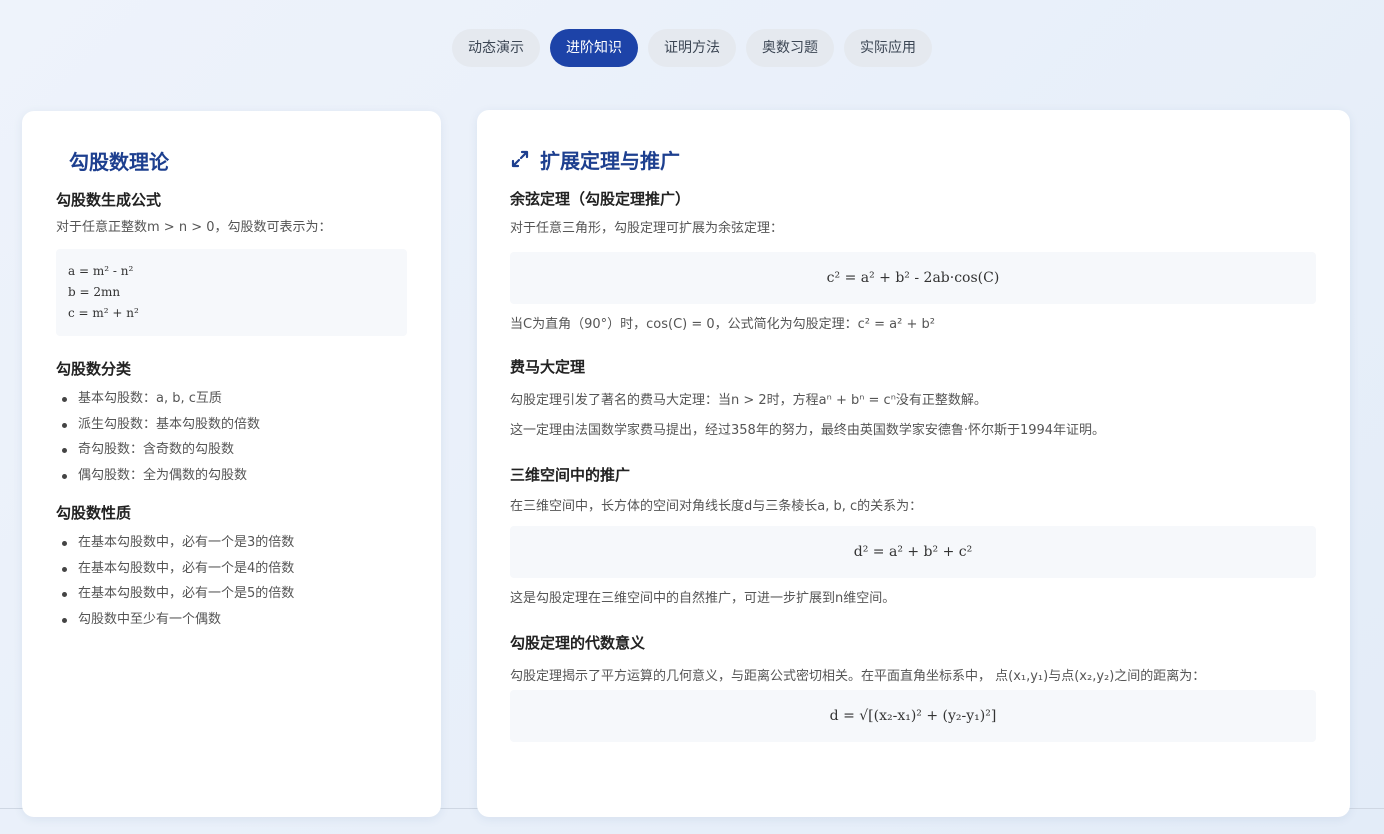 The width and height of the screenshot is (1384, 834). What do you see at coordinates (109, 200) in the screenshot?
I see `section-heading: 勾股数生成公式` at bounding box center [109, 200].